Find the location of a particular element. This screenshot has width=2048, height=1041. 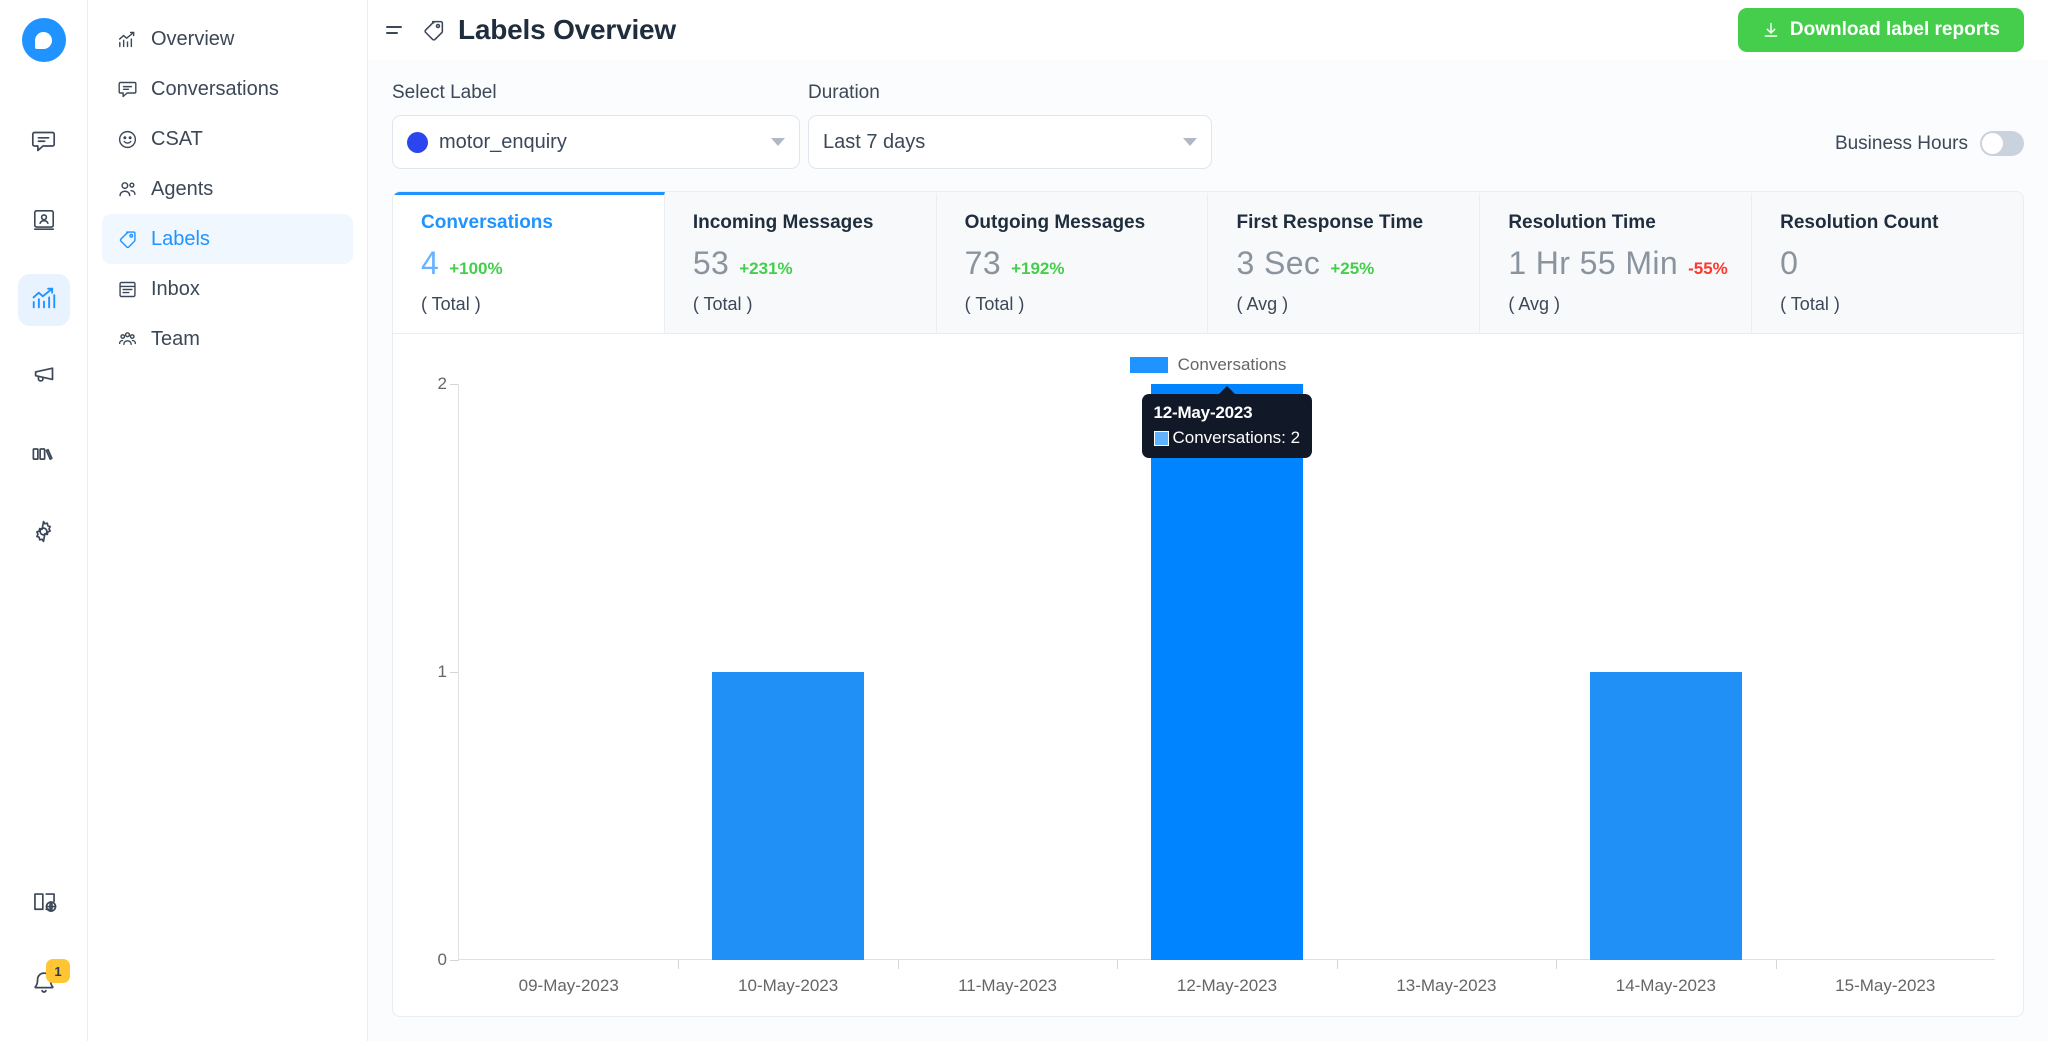

y-axis-tick-label: 1 is located at coordinates (442, 671).